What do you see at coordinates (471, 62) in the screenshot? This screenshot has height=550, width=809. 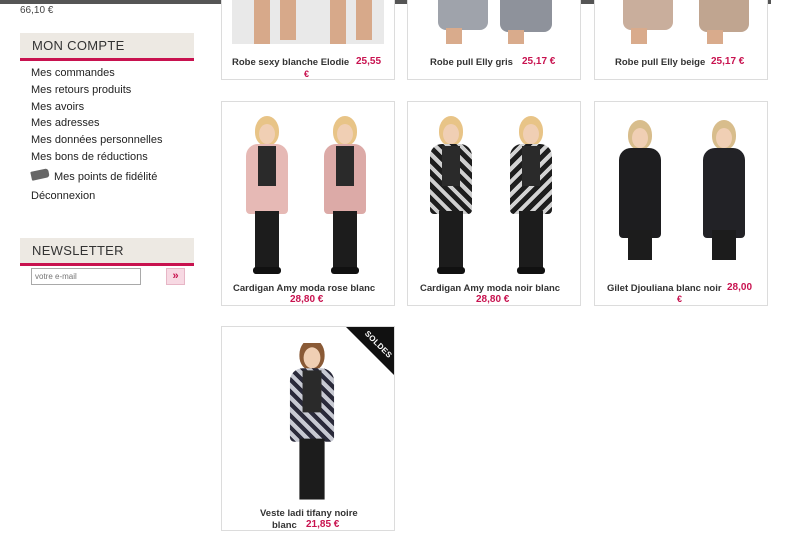 I see `product-name: Robe pull Elly gris` at bounding box center [471, 62].